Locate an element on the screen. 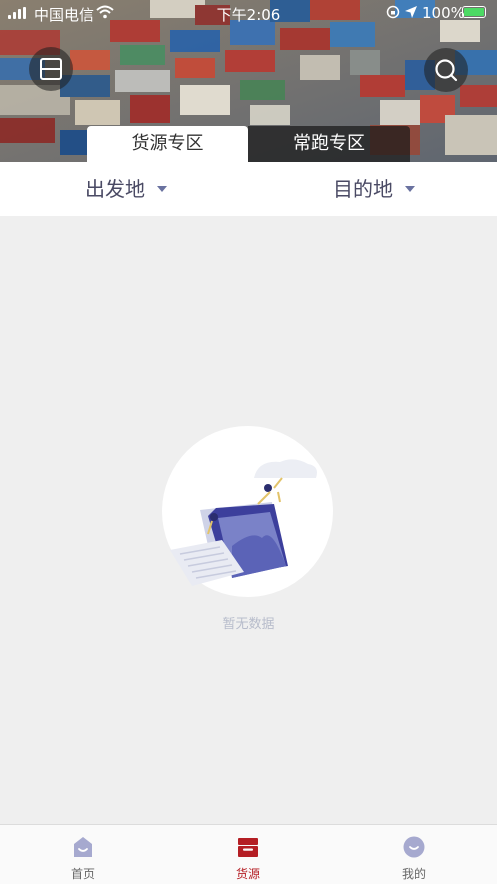  empty-state-illustration is located at coordinates (247, 511).